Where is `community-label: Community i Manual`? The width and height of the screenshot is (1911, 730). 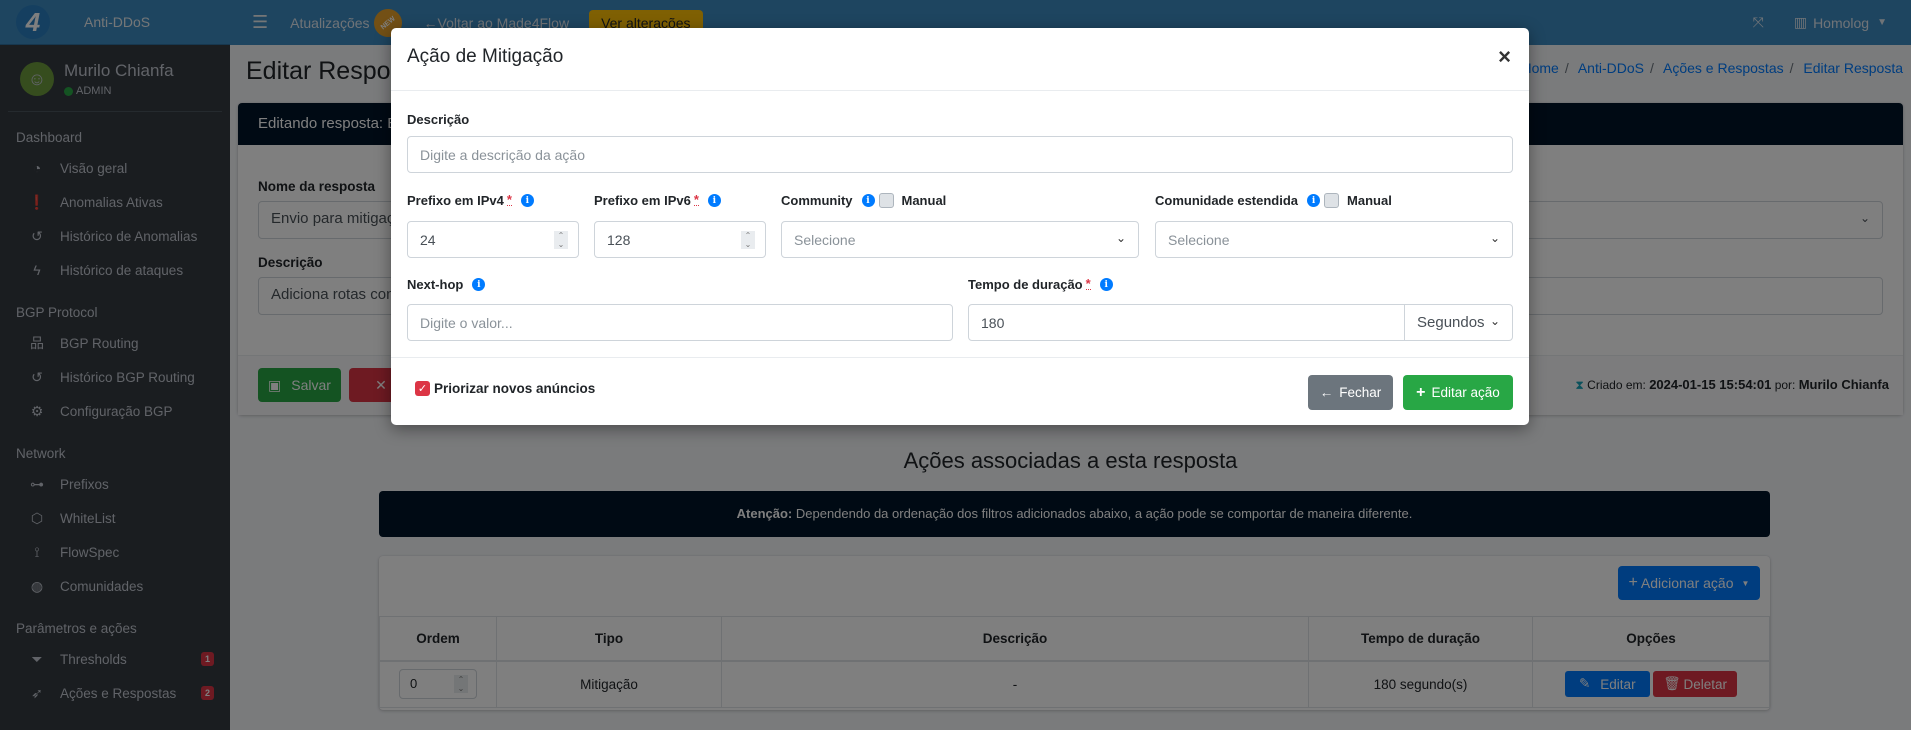 community-label: Community i Manual is located at coordinates (863, 200).